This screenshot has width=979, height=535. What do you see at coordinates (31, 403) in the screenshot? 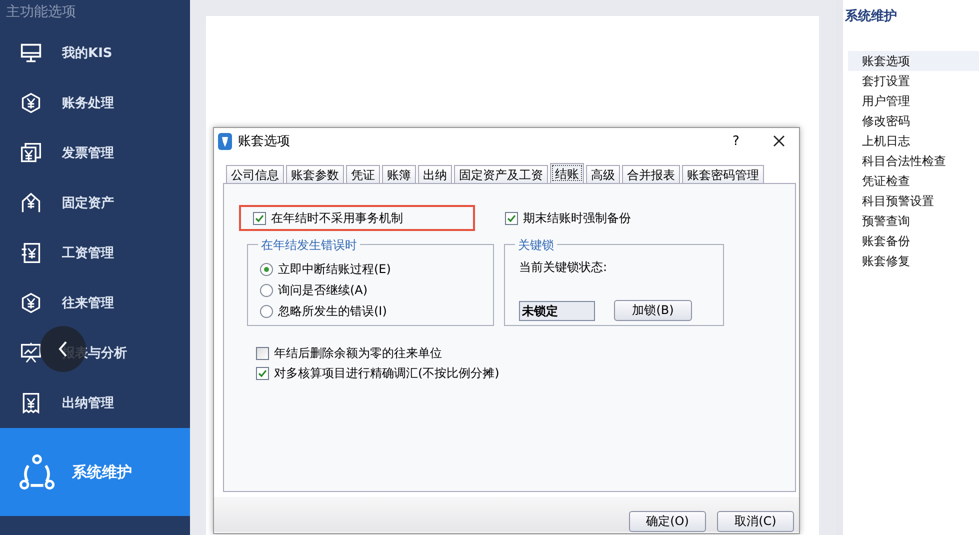
I see `yen-receipt-icon` at bounding box center [31, 403].